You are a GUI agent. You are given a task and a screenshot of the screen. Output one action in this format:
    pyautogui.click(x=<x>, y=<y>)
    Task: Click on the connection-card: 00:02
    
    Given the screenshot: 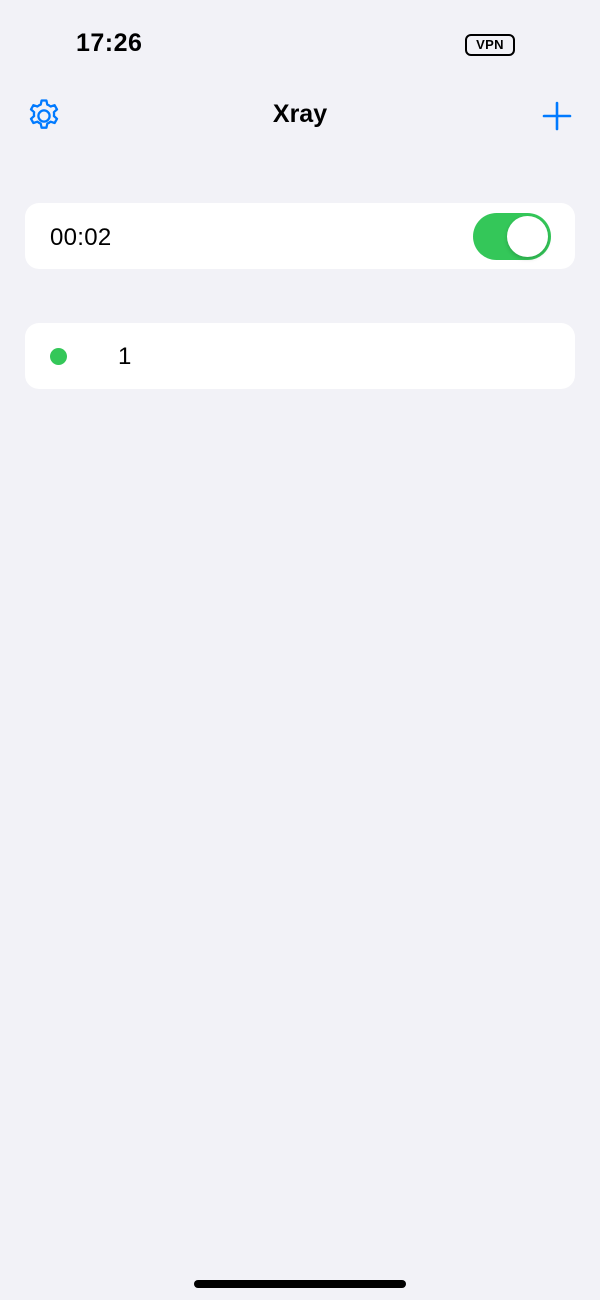 What is the action you would take?
    pyautogui.click(x=300, y=236)
    